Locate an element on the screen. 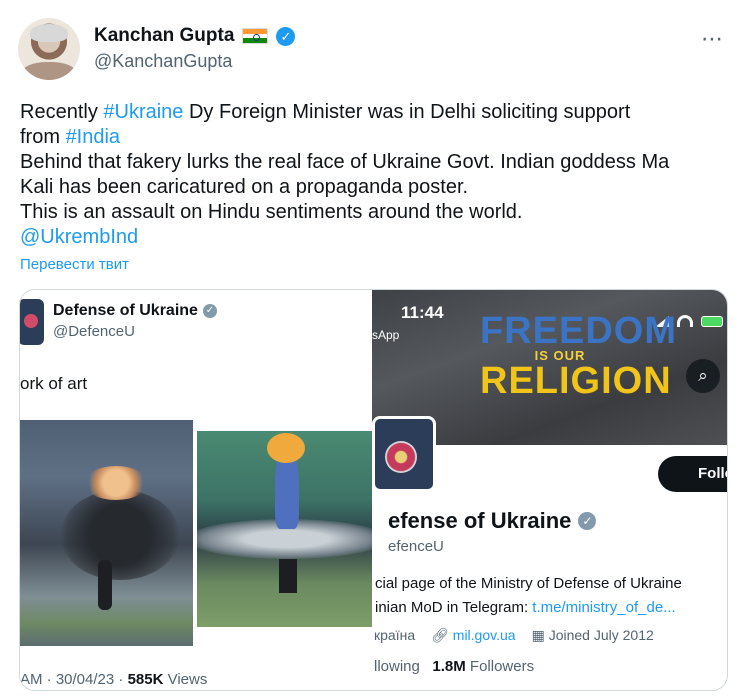 The image size is (748, 700). profile-meta: країна 🔗︎ mil.gov.ua ▦ Joined July 2012 is located at coordinates (514, 635).